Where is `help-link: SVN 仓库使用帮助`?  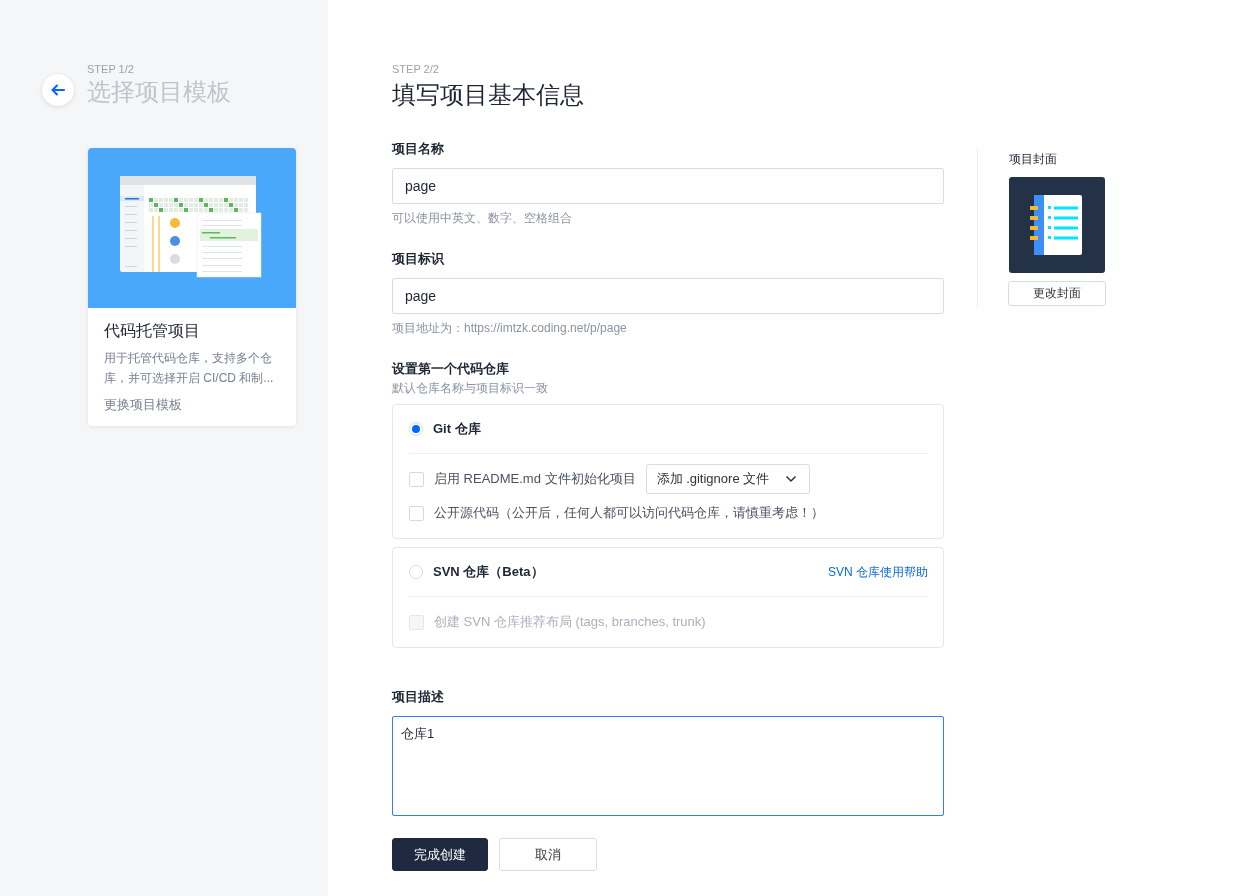 help-link: SVN 仓库使用帮助 is located at coordinates (878, 572).